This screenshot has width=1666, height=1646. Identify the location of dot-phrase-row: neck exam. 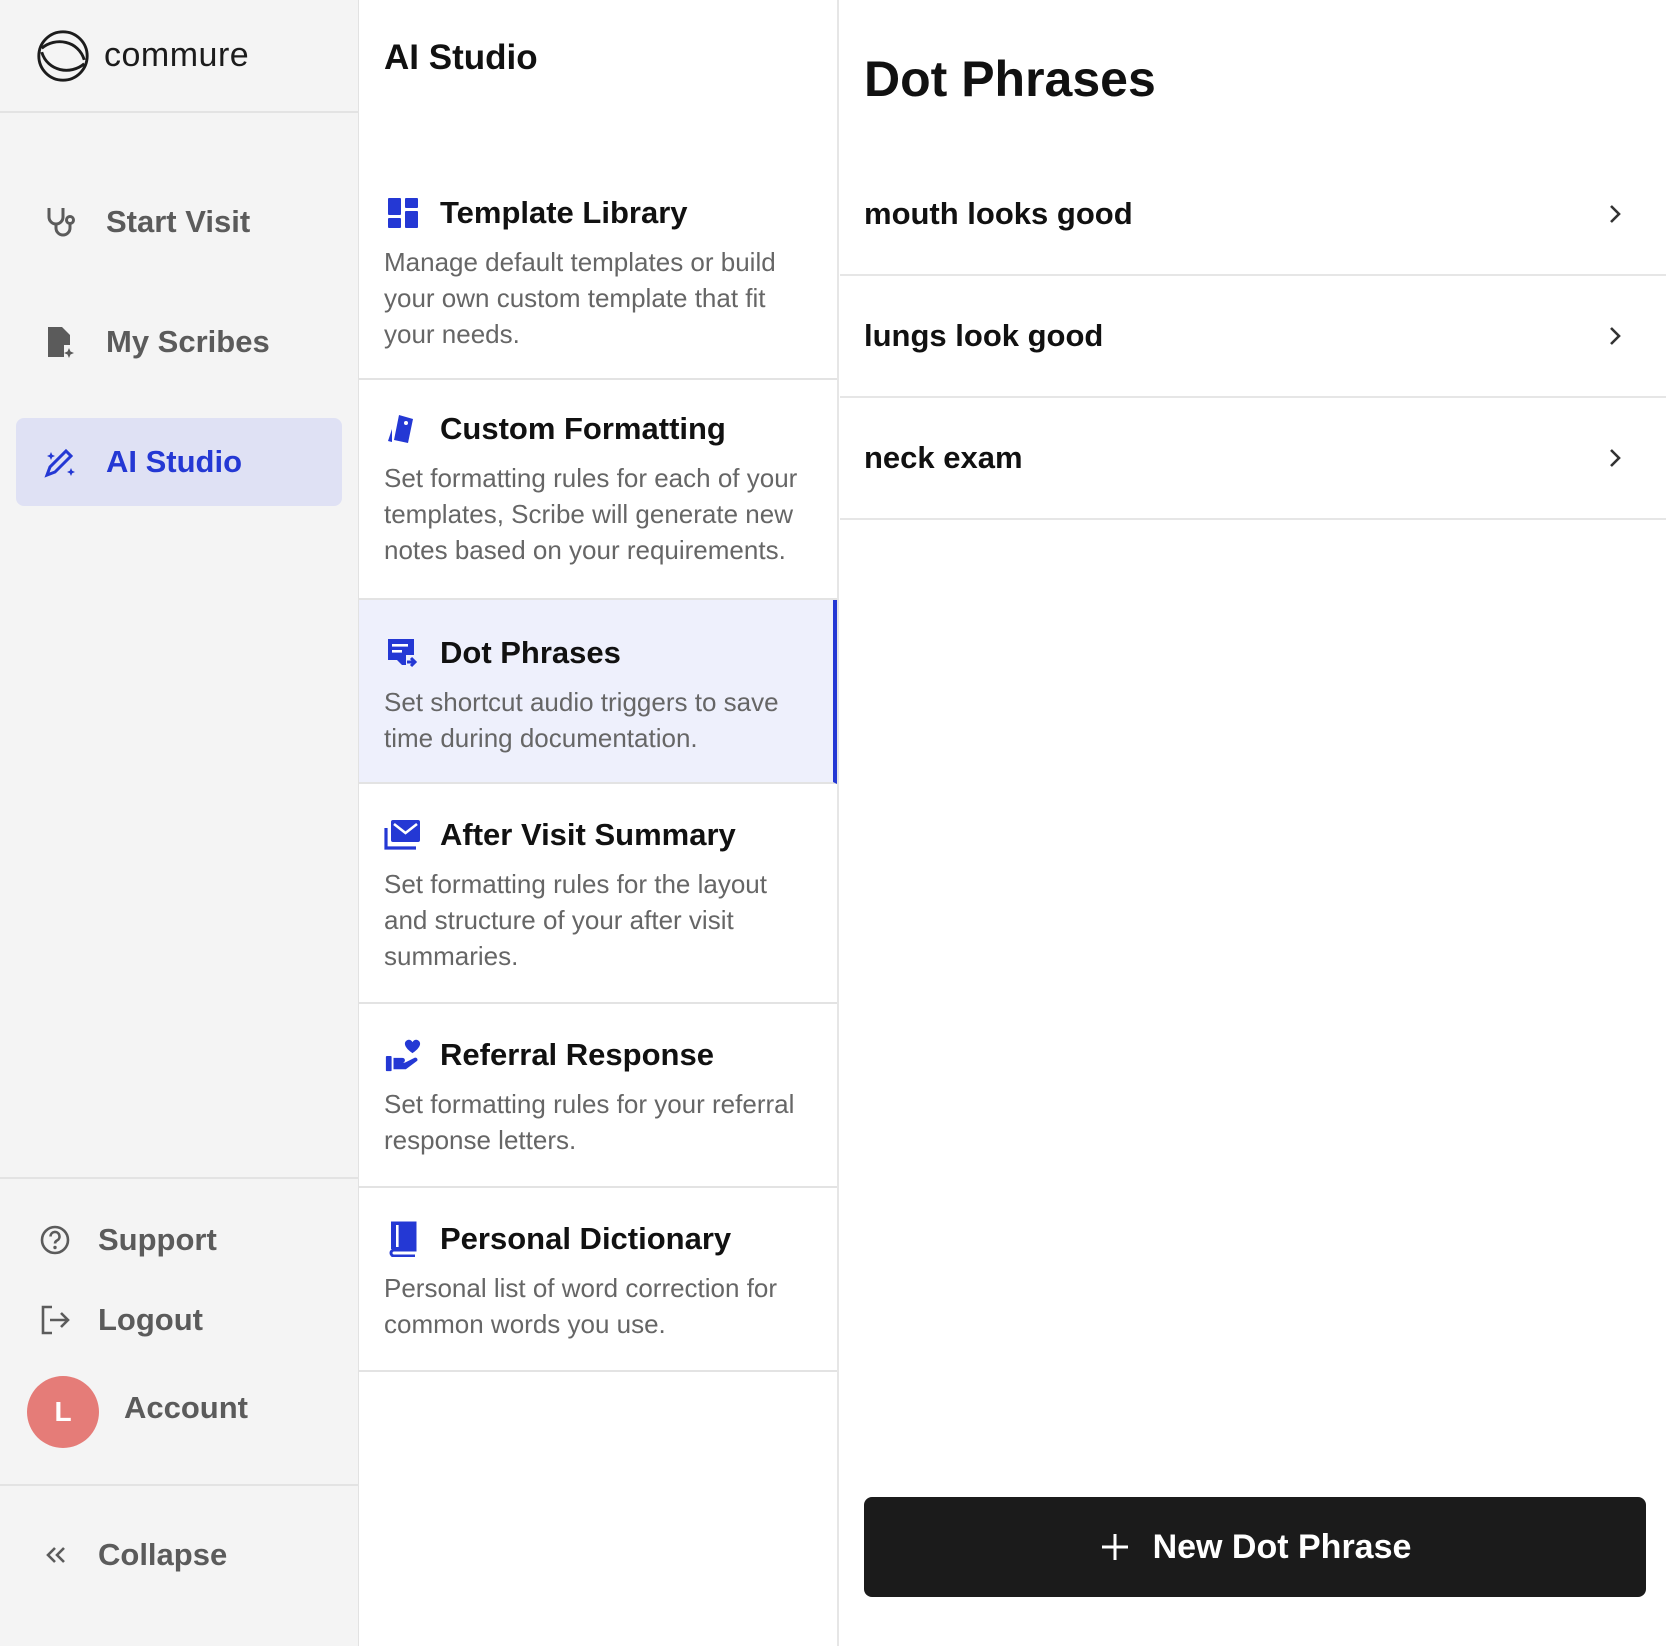
(1253, 459).